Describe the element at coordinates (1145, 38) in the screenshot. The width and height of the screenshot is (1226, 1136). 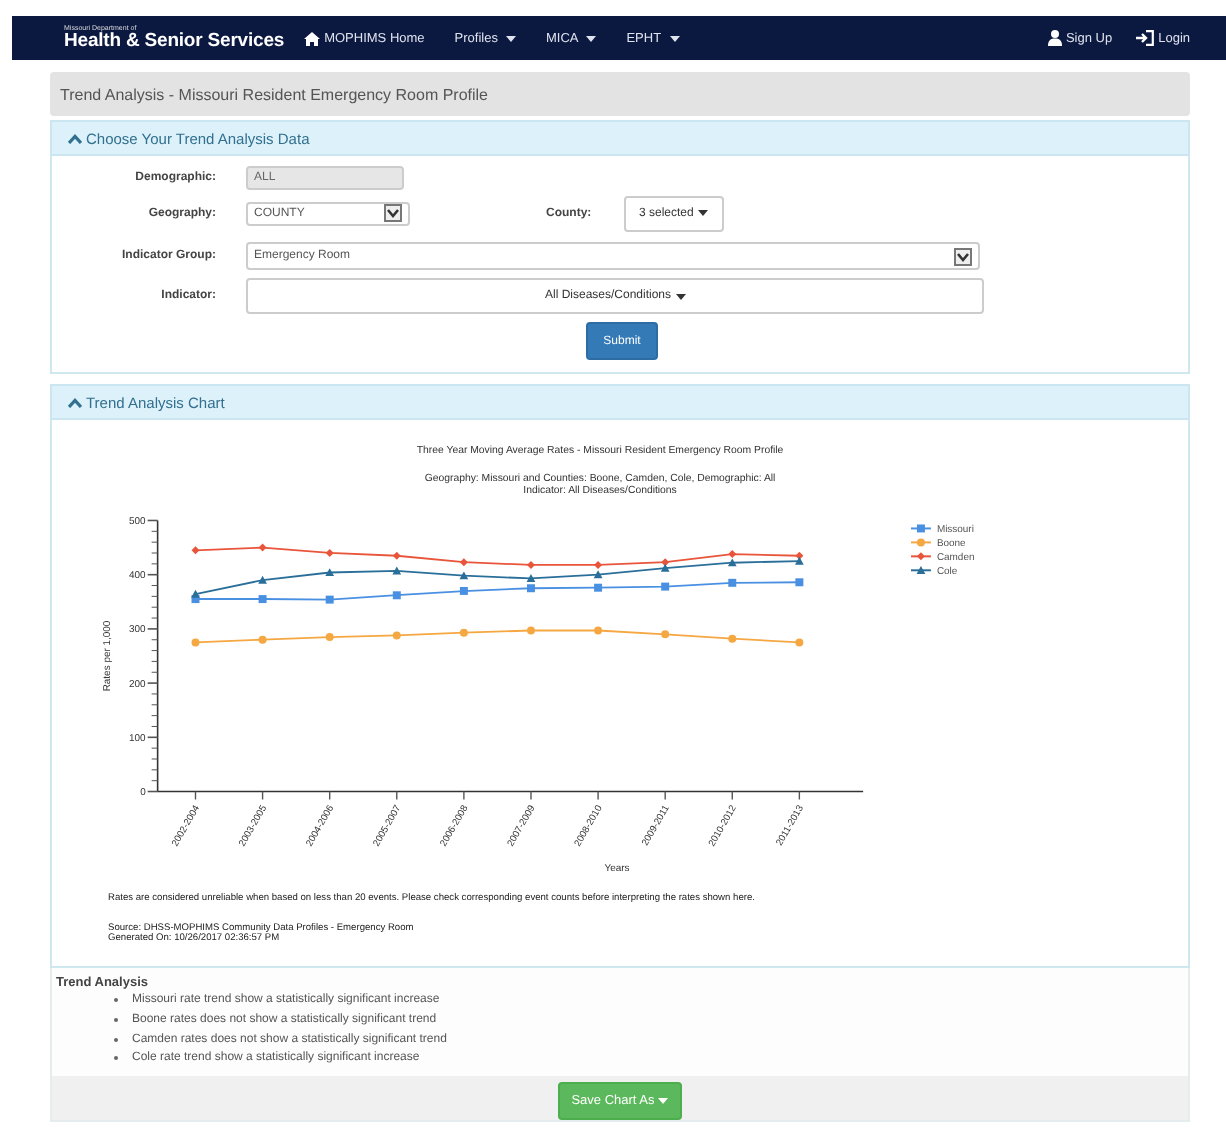
I see `login-icon` at that location.